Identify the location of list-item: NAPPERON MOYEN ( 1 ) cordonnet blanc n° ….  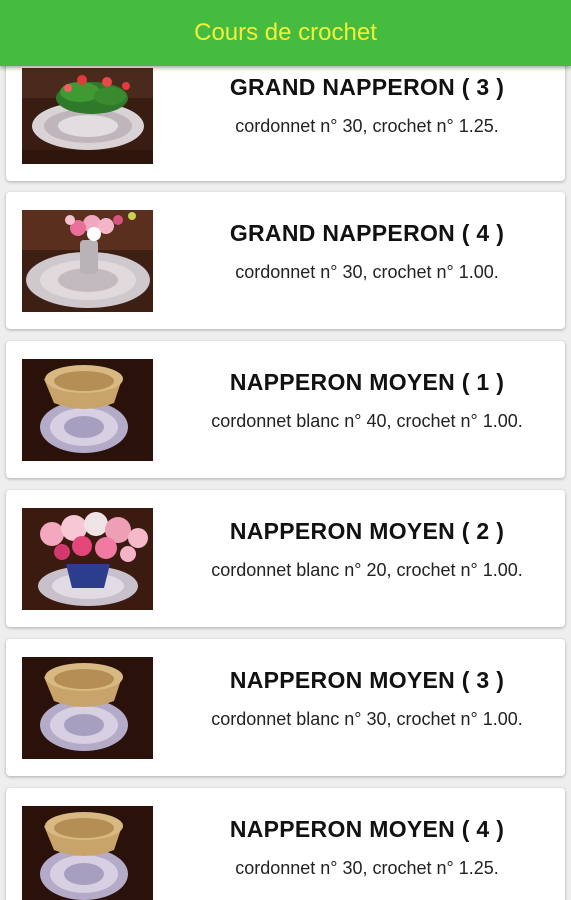
(285, 409).